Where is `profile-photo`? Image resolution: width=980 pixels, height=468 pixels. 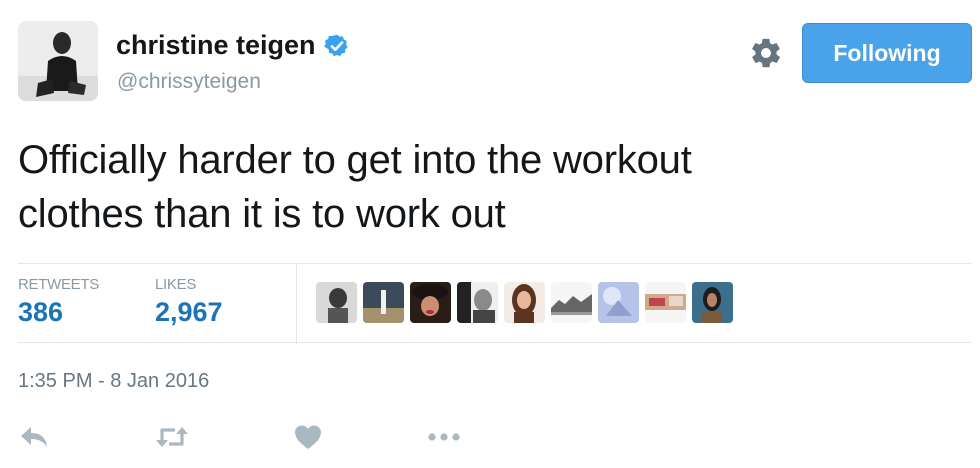
profile-photo is located at coordinates (58, 61).